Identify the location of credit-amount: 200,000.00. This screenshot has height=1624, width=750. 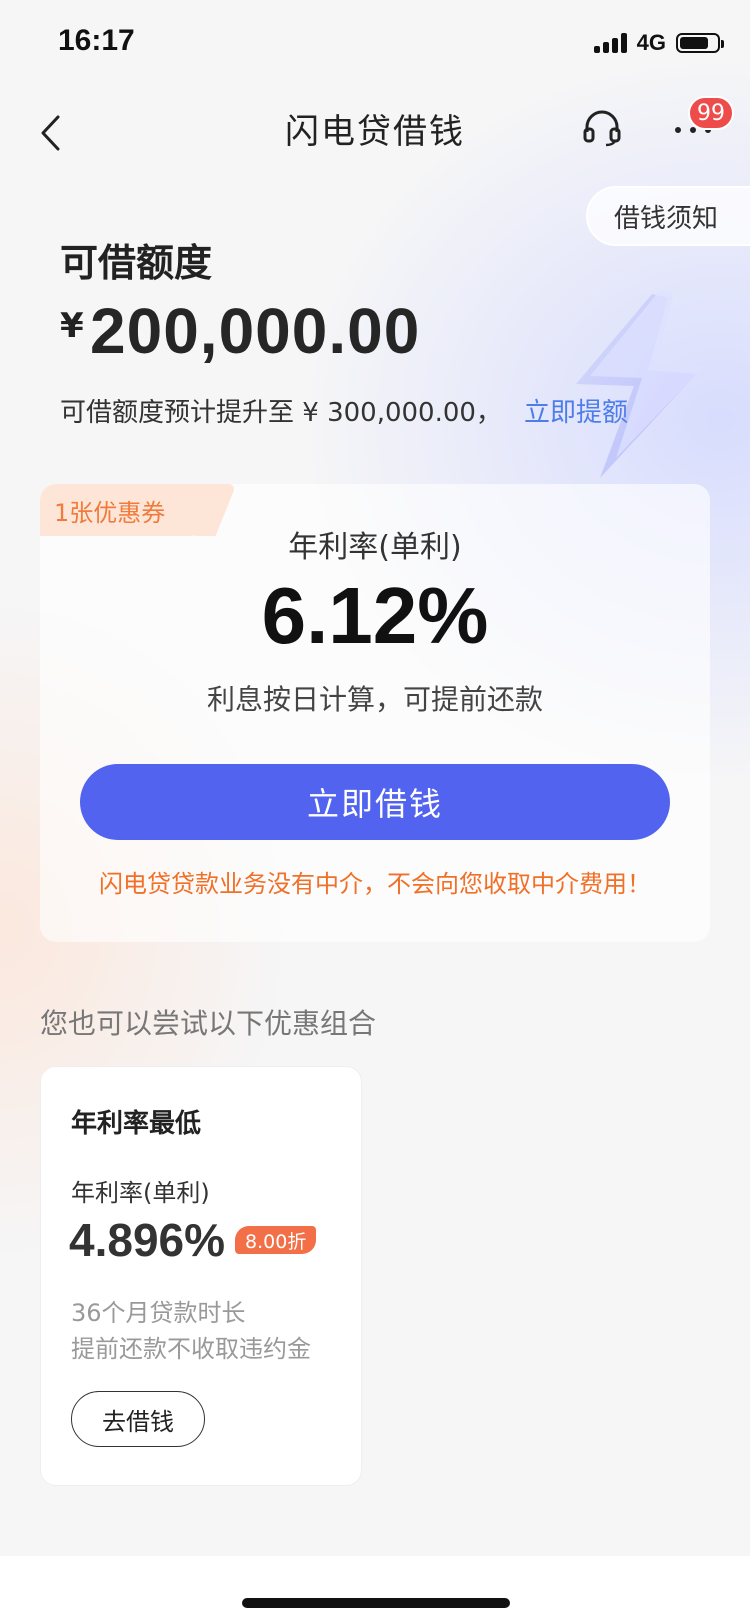
(255, 331).